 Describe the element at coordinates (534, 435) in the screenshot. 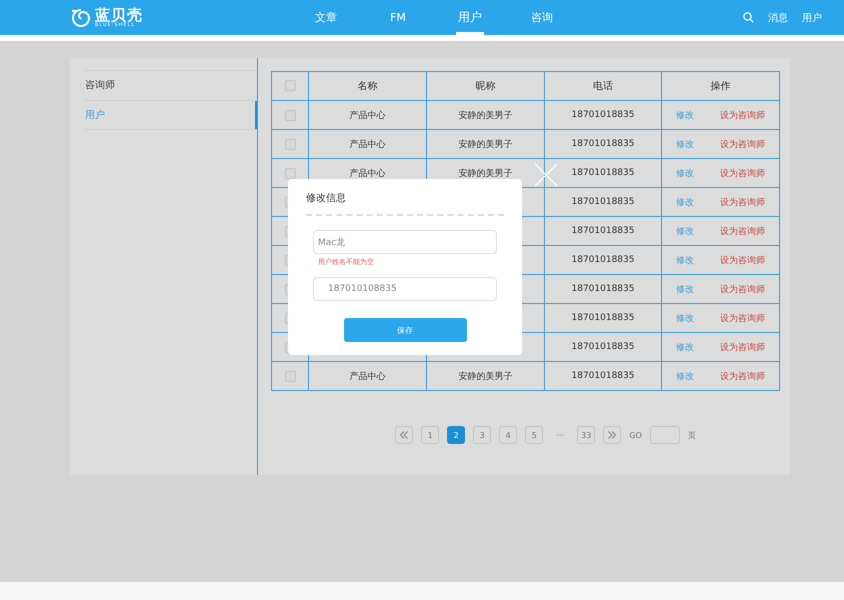

I see `page-button: 5` at that location.